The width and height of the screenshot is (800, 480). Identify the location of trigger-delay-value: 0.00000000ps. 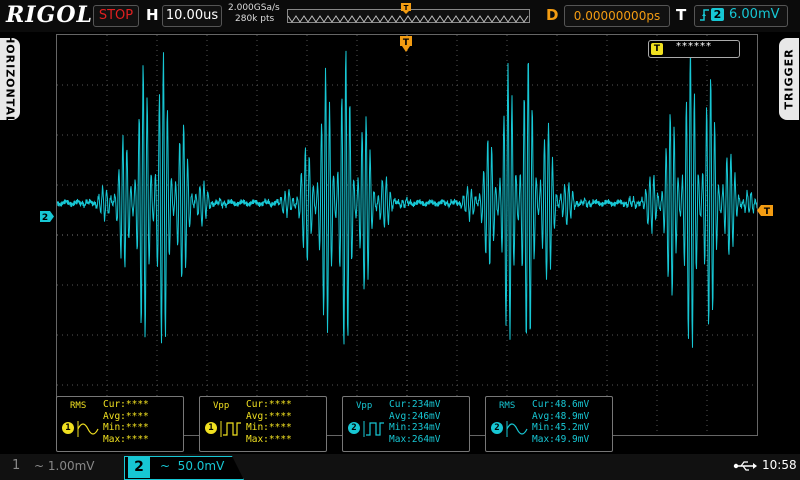
(617, 16).